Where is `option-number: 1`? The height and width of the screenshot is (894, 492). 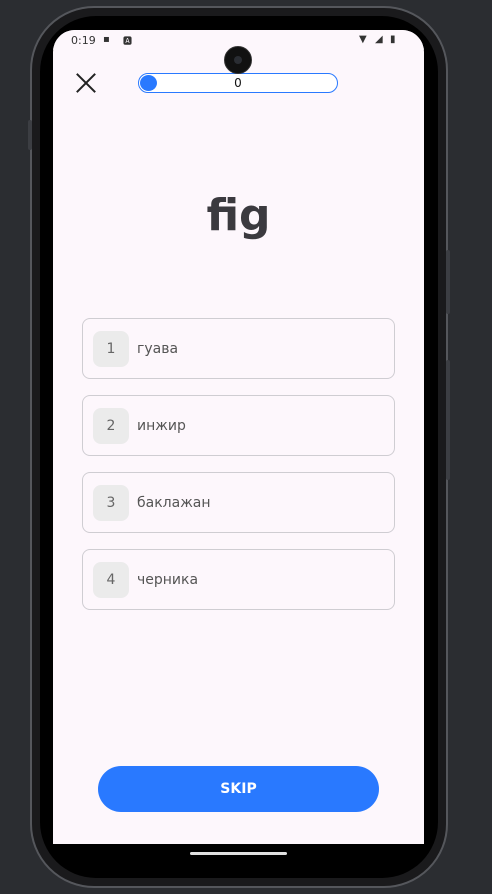
option-number: 1 is located at coordinates (111, 349).